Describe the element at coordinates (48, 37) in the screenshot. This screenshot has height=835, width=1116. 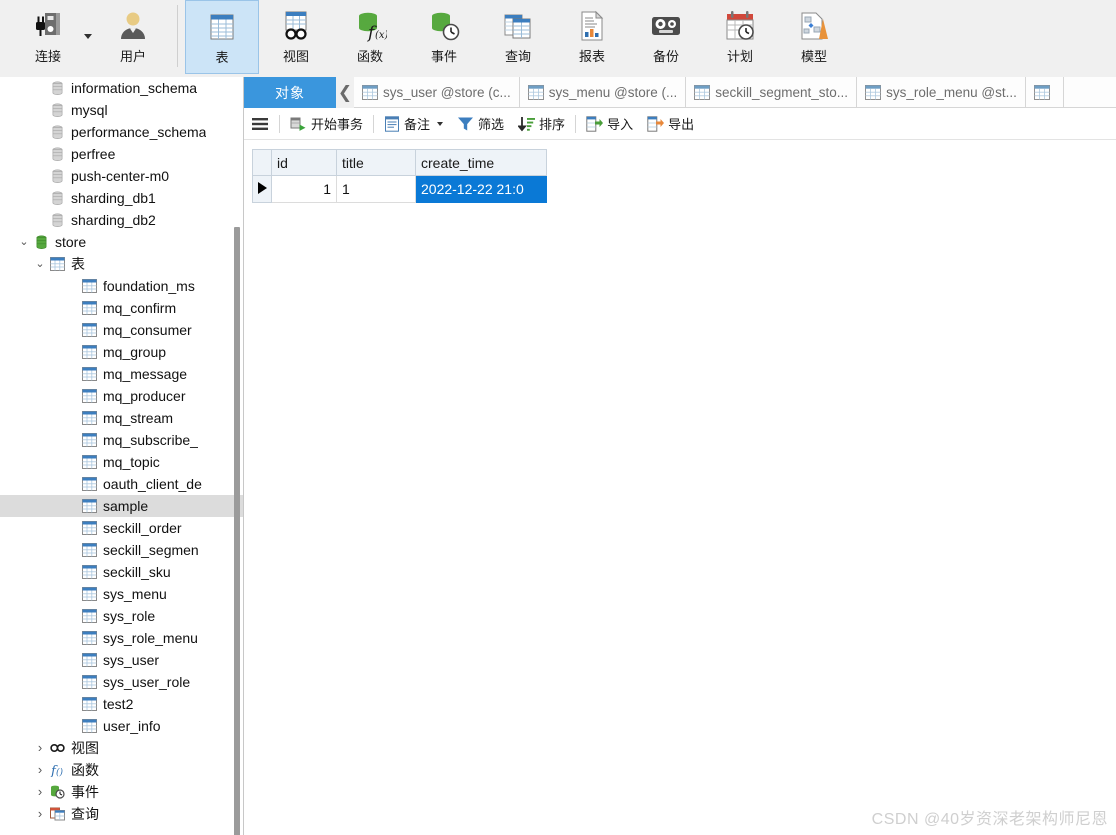
I see `toolbar-button-connection: 连接` at that location.